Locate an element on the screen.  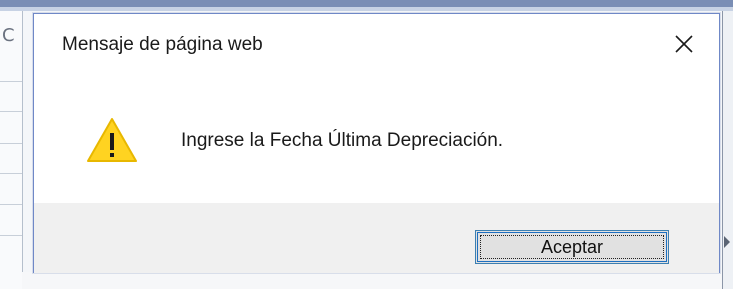
background-bottom-strip is located at coordinates (372, 280).